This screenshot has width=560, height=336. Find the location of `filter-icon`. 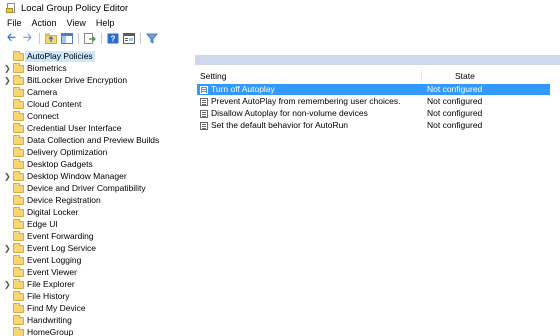

filter-icon is located at coordinates (151, 38).